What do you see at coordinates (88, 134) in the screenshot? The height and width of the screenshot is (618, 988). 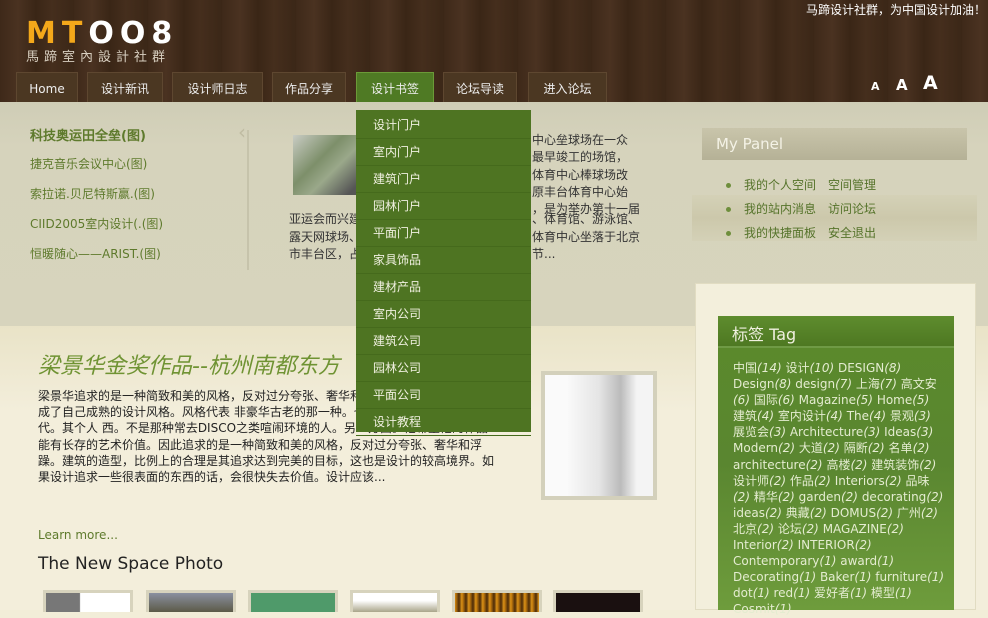 I see `featured-link: 科技奥运田全垒(图)` at bounding box center [88, 134].